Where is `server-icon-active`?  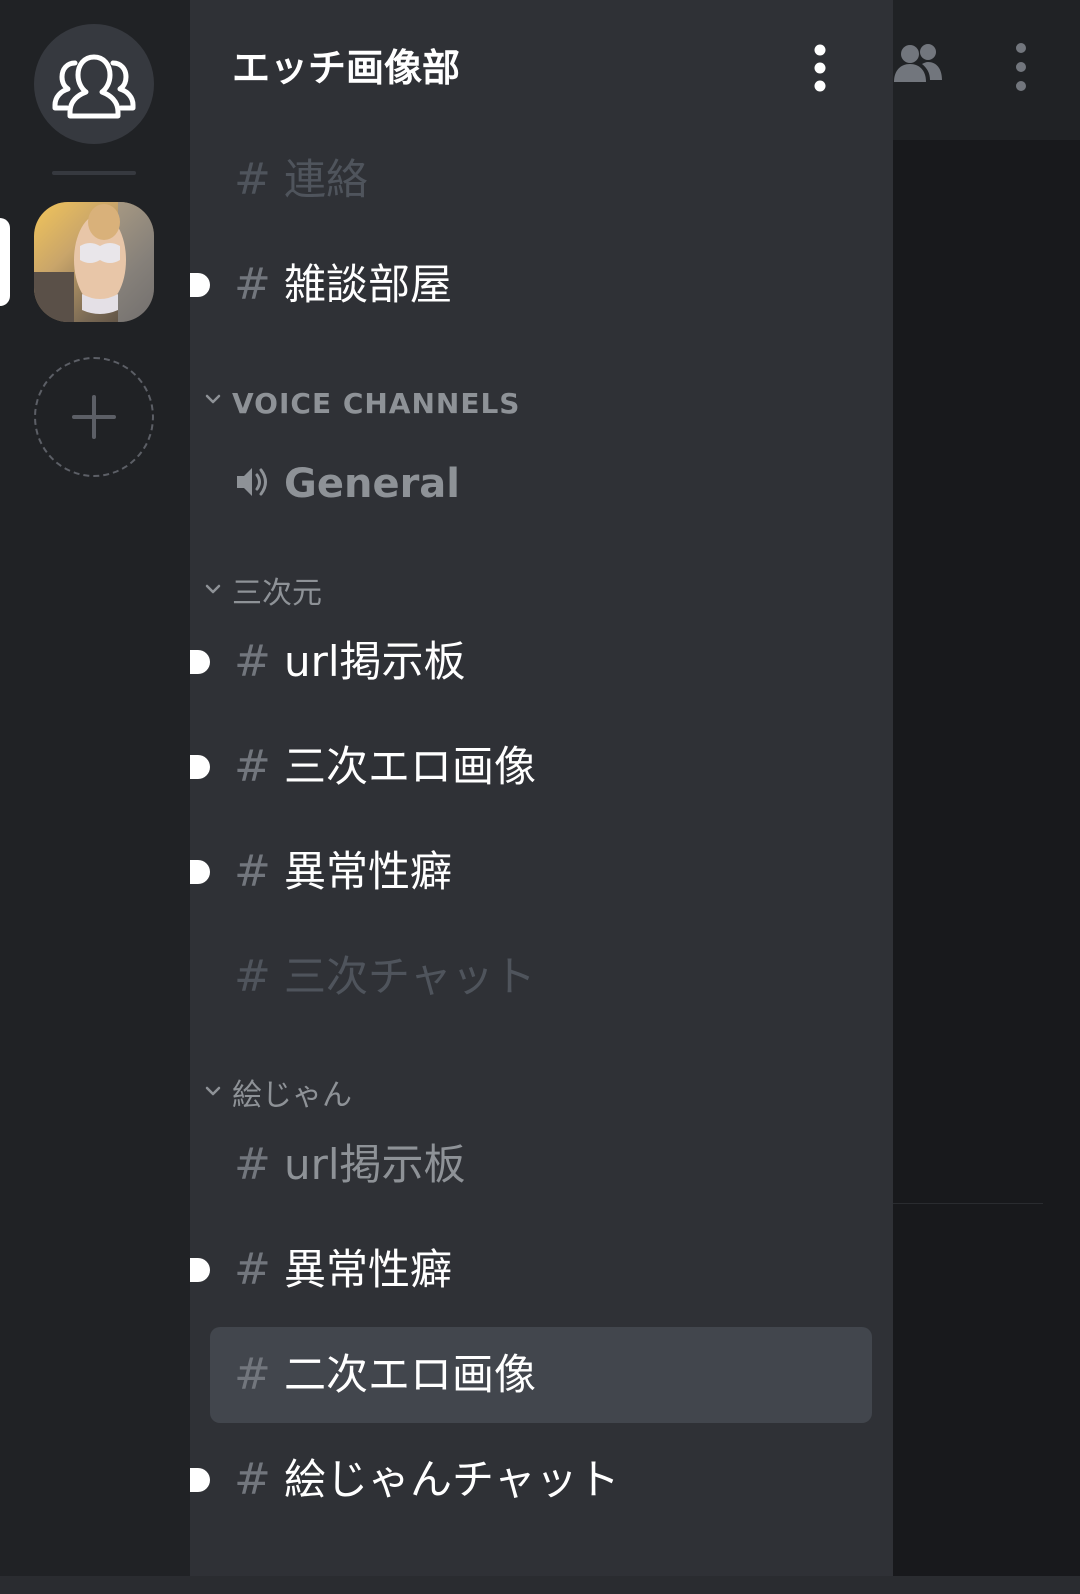 server-icon-active is located at coordinates (94, 262).